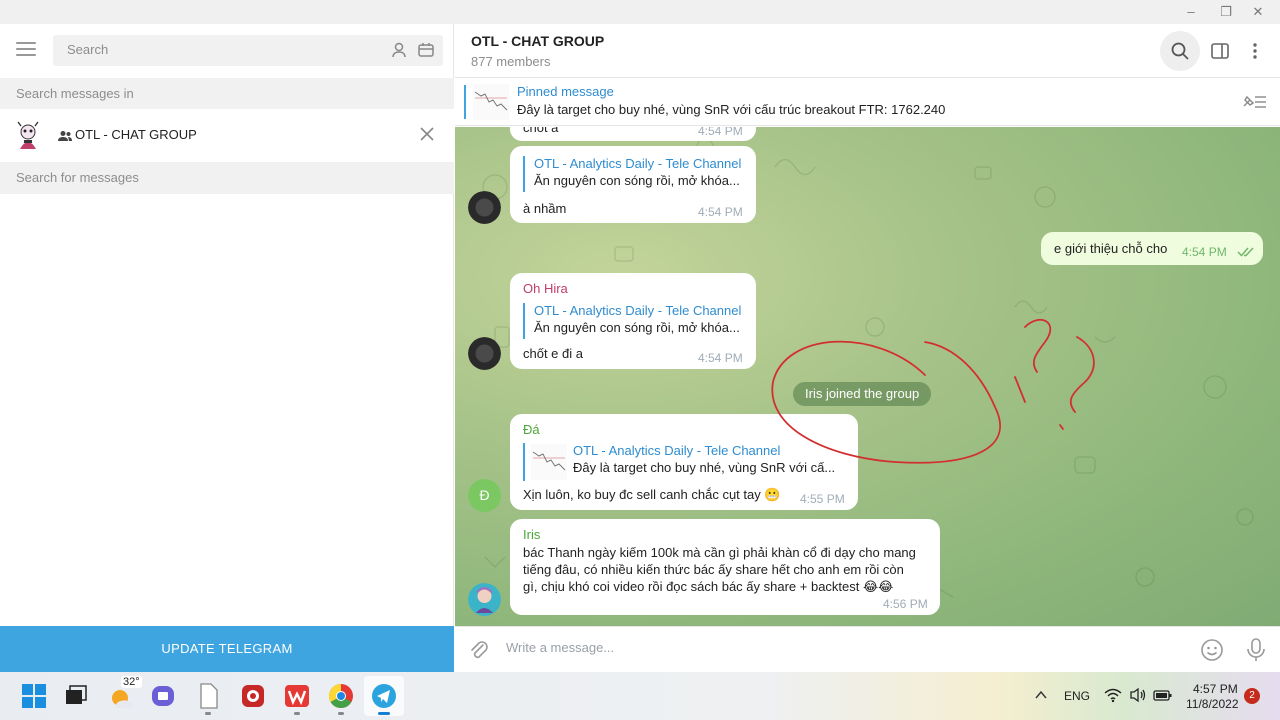  What do you see at coordinates (28, 135) in the screenshot?
I see `group-avatar-icon` at bounding box center [28, 135].